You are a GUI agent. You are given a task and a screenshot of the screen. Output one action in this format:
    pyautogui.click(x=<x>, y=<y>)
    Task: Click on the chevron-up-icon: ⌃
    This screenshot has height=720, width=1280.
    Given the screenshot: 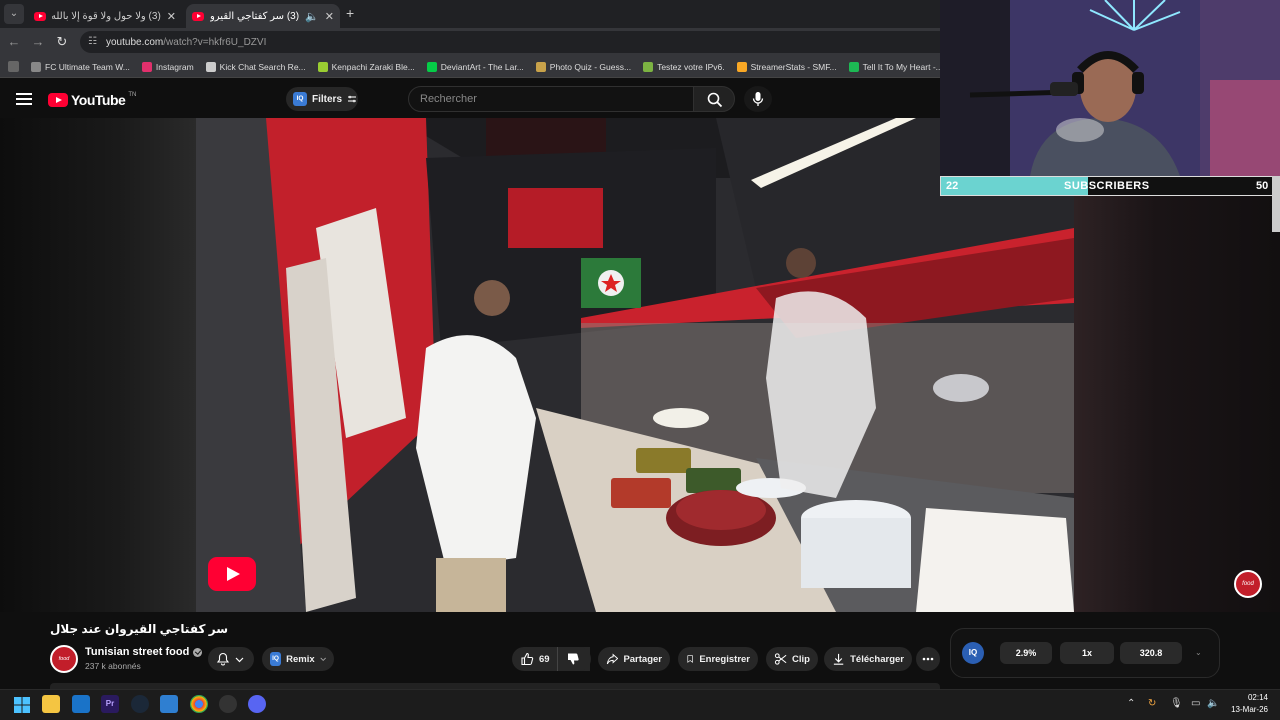 What is the action you would take?
    pyautogui.click(x=1131, y=703)
    